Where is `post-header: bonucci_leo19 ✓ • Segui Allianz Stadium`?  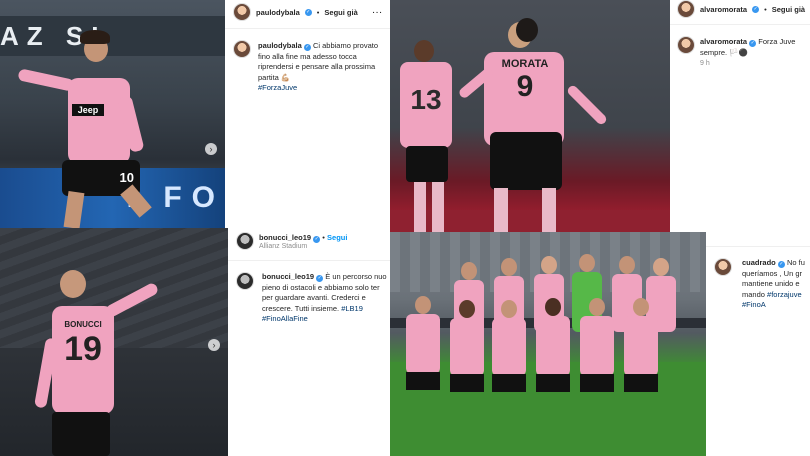 post-header: bonucci_leo19 ✓ • Segui Allianz Stadium is located at coordinates (311, 241).